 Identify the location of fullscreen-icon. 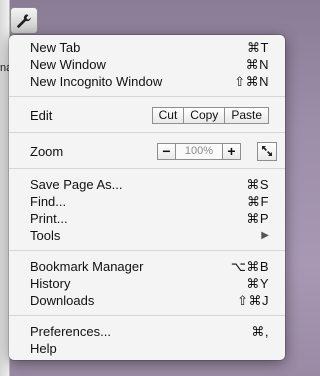
(267, 151).